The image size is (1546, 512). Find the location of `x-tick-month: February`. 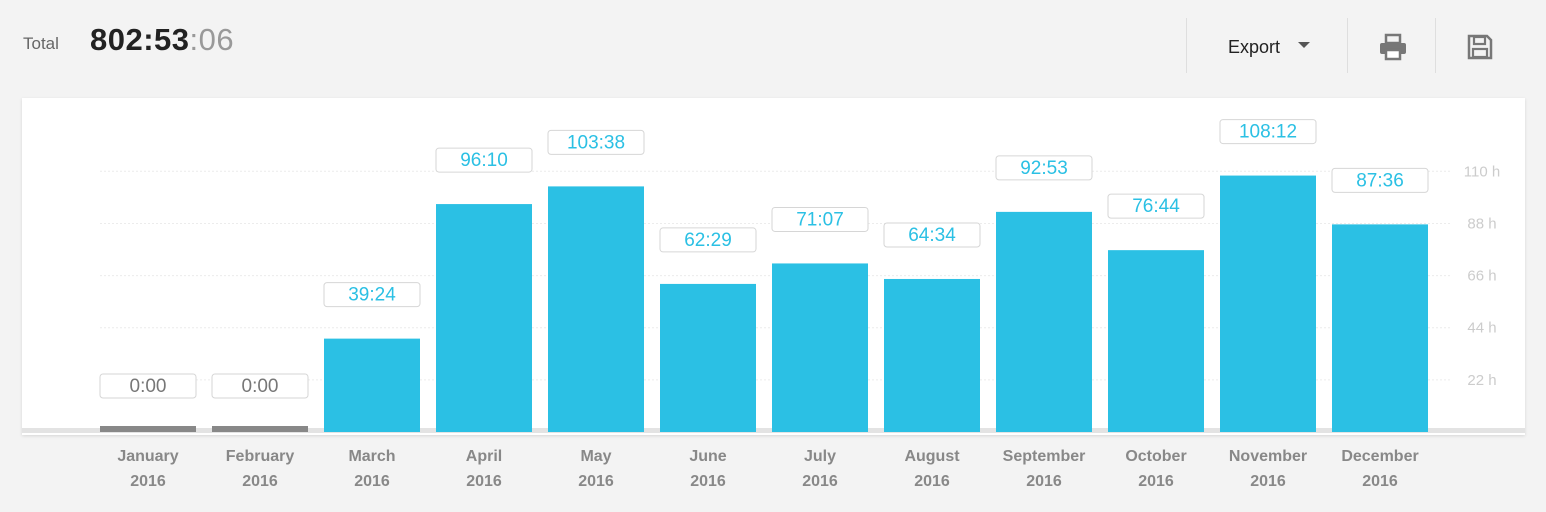

x-tick-month: February is located at coordinates (260, 456).